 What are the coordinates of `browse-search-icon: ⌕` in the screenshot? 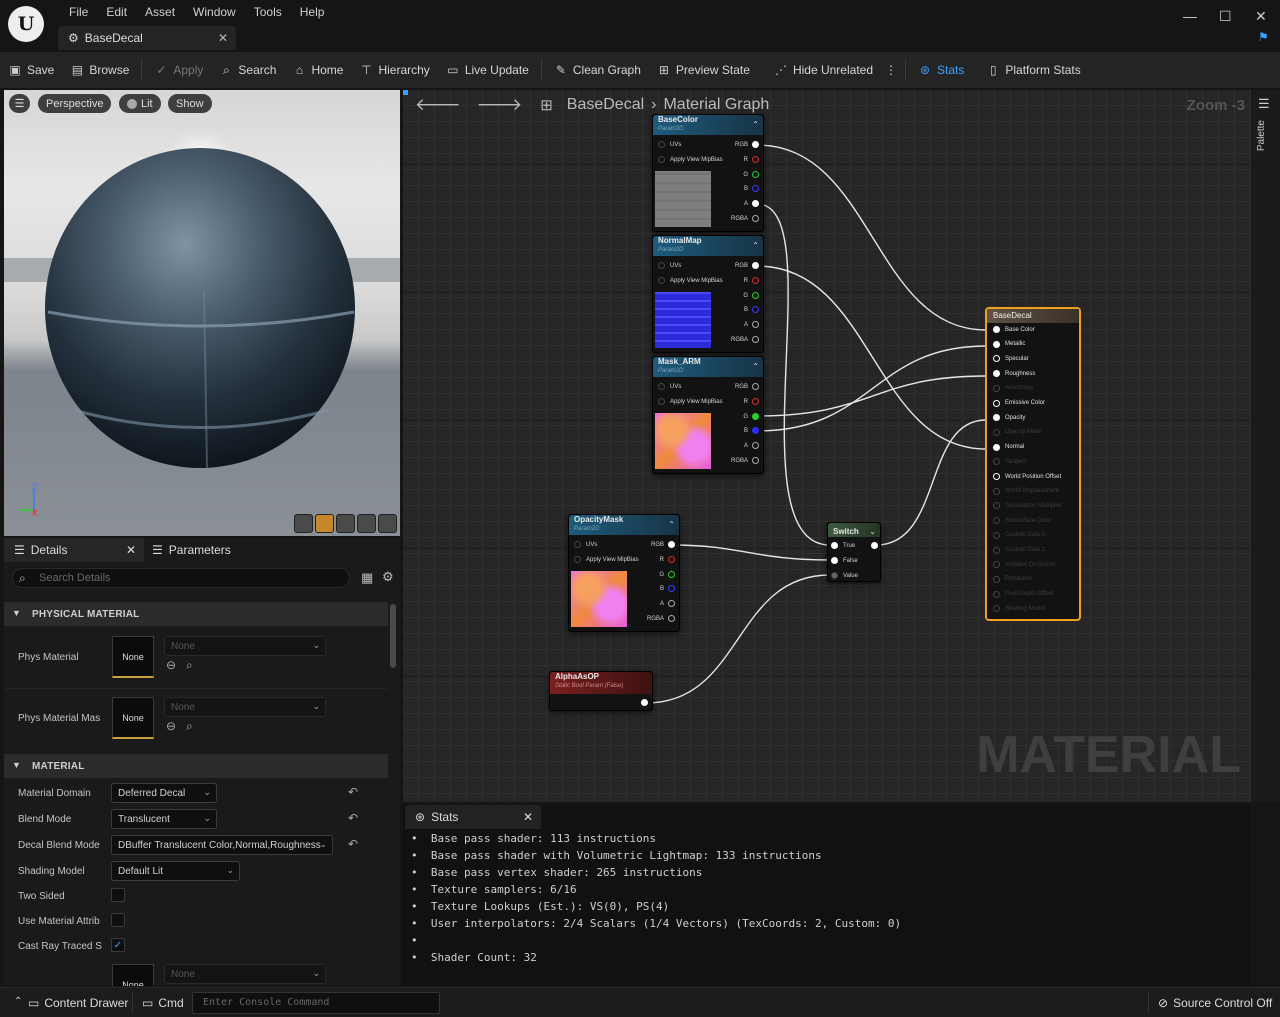 It's located at (189, 726).